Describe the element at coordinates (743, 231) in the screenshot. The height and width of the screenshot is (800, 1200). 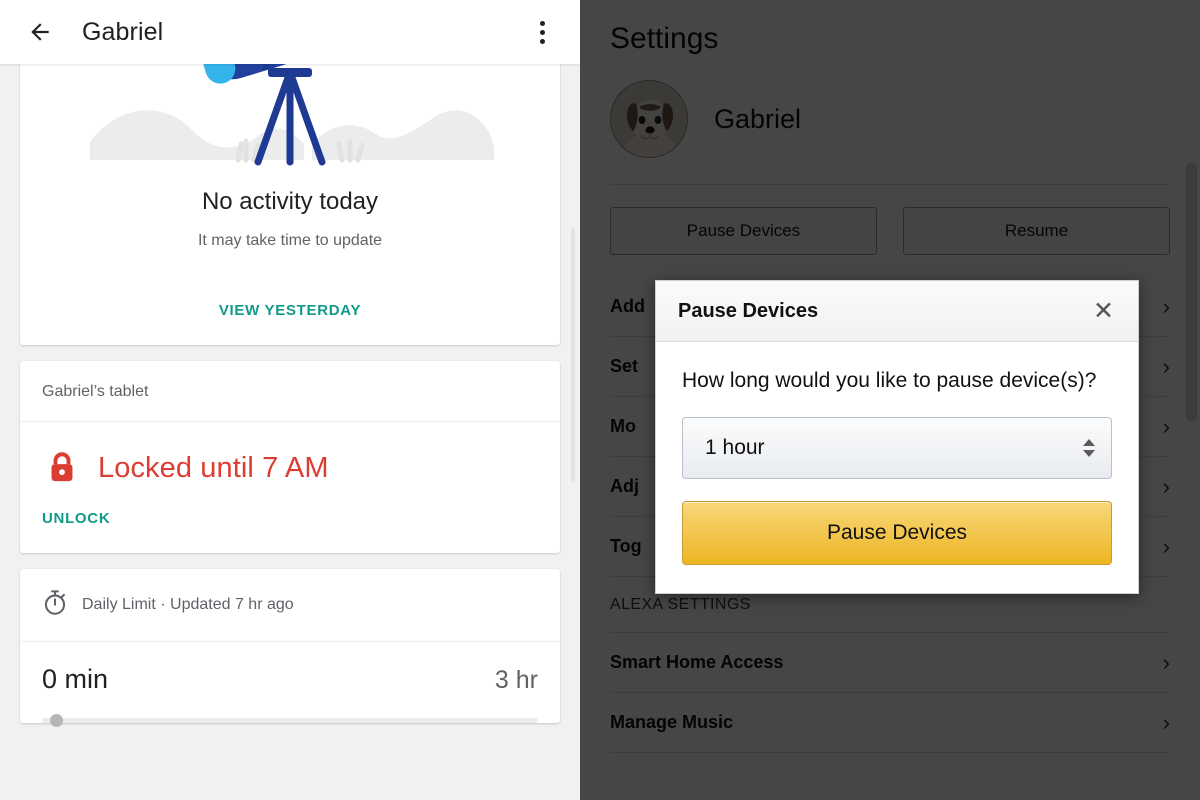
I see `pause-devices-button: Pause Devices` at that location.